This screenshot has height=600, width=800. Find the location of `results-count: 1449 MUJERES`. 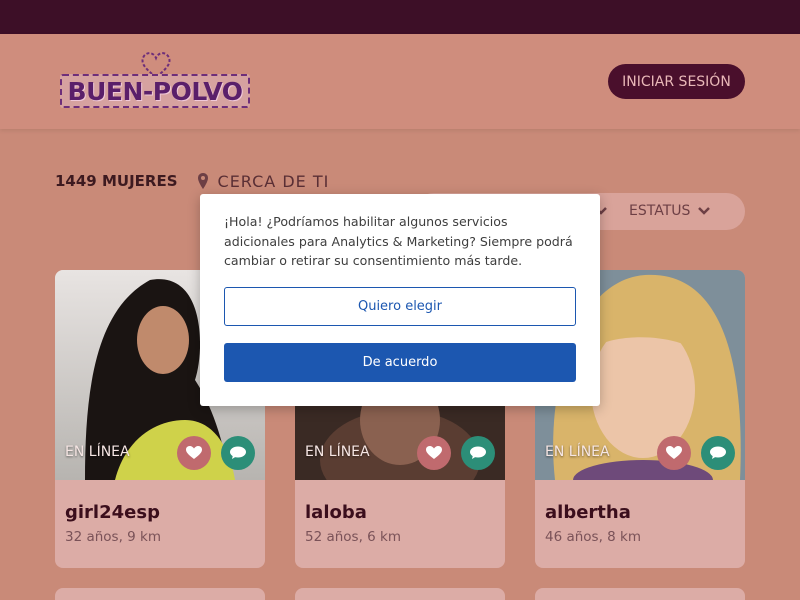

results-count: 1449 MUJERES is located at coordinates (116, 181).